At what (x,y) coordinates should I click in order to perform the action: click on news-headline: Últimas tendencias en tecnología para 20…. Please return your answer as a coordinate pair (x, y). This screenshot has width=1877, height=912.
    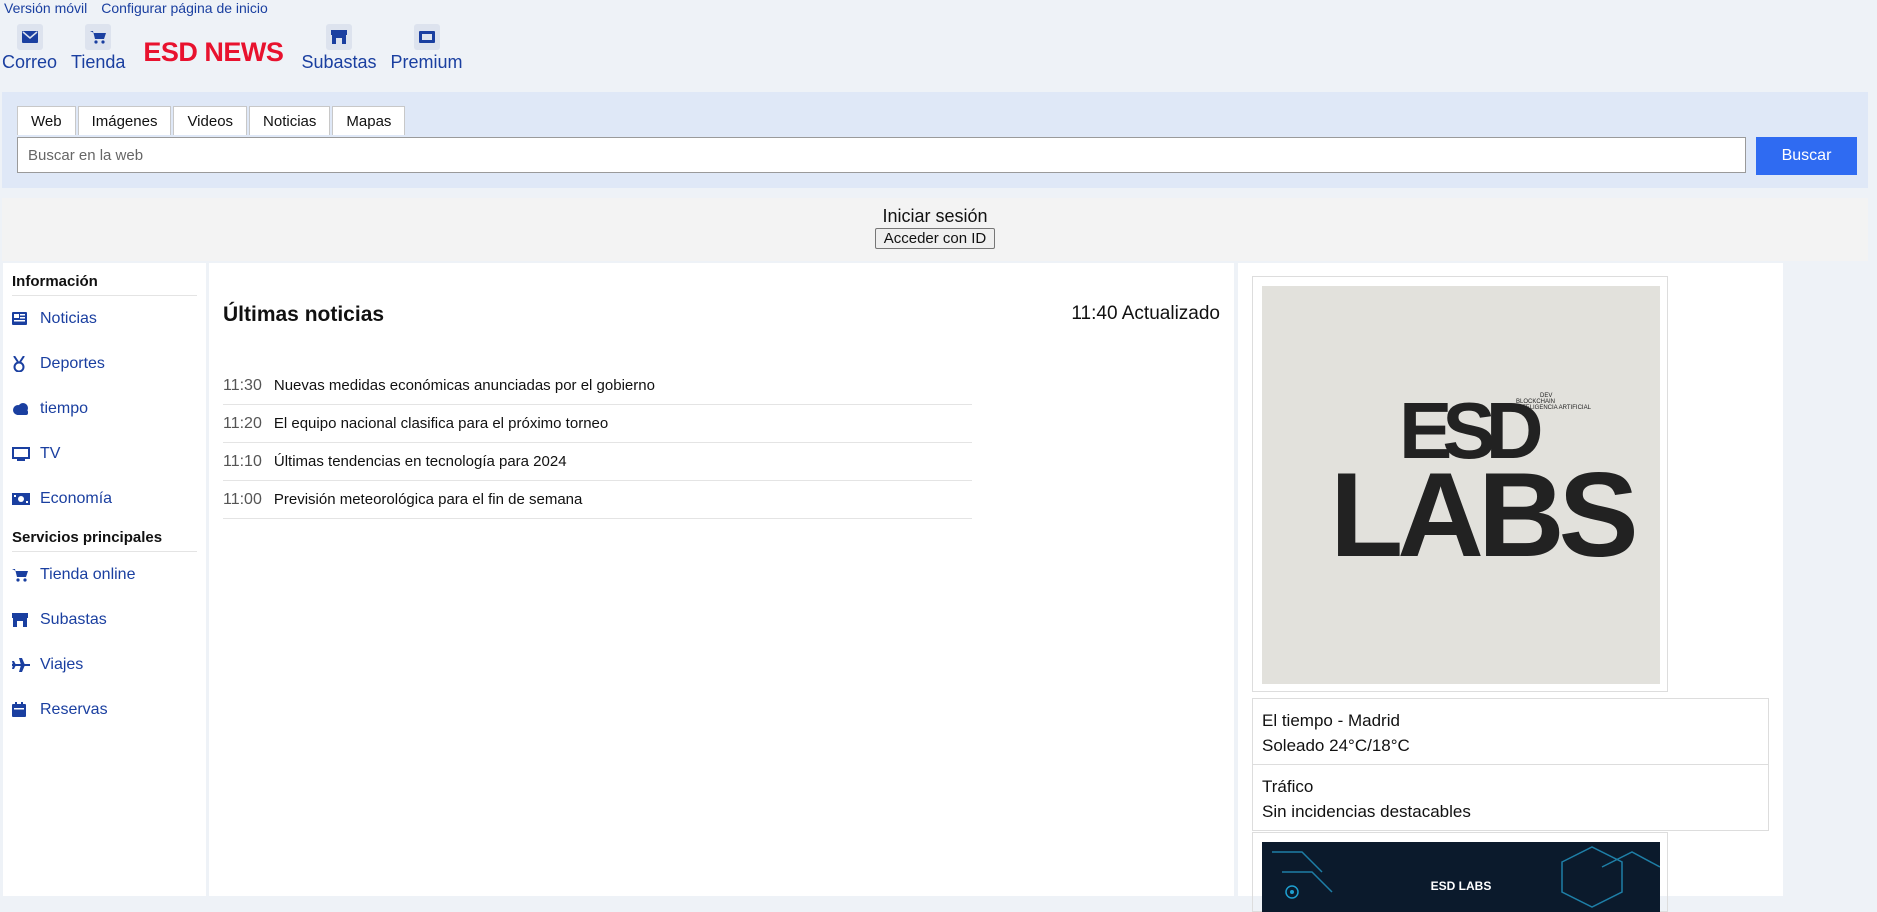
    Looking at the image, I should click on (420, 461).